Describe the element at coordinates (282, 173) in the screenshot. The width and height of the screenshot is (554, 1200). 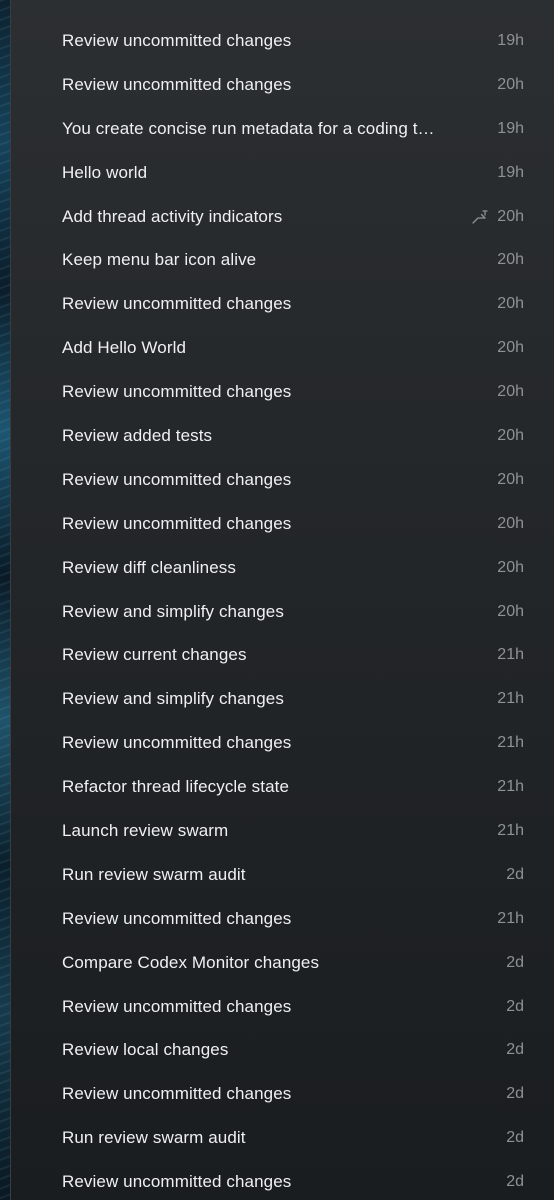
I see `thread-row: Hello world 19h` at that location.